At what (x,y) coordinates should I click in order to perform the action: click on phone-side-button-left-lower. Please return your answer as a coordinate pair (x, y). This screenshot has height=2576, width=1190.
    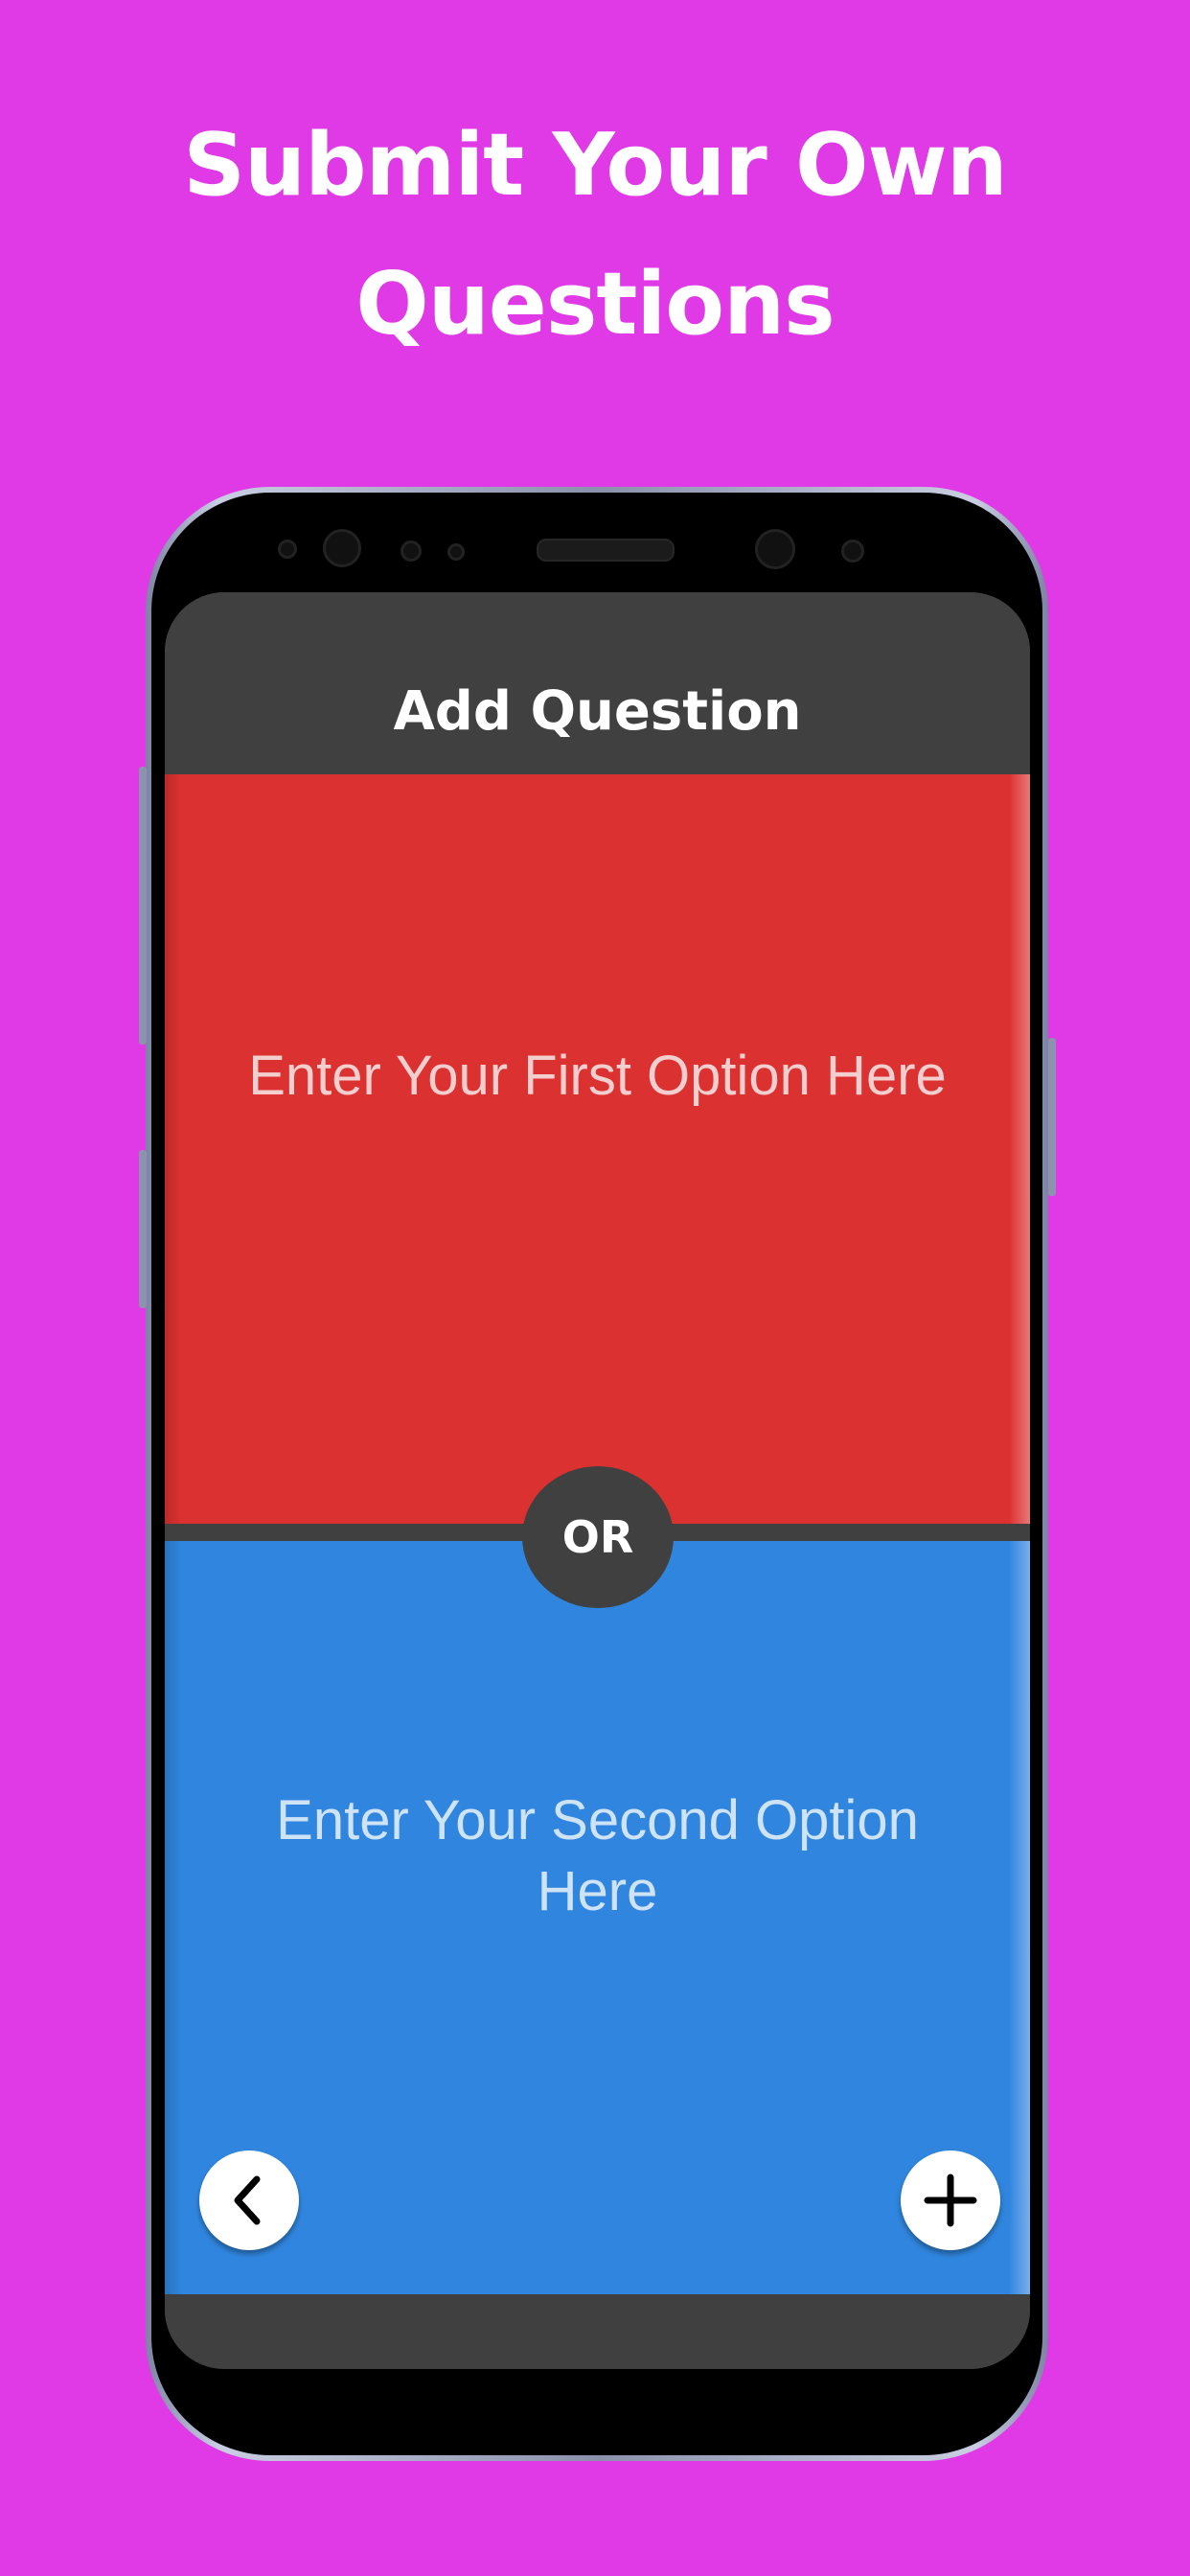
    Looking at the image, I should click on (143, 1229).